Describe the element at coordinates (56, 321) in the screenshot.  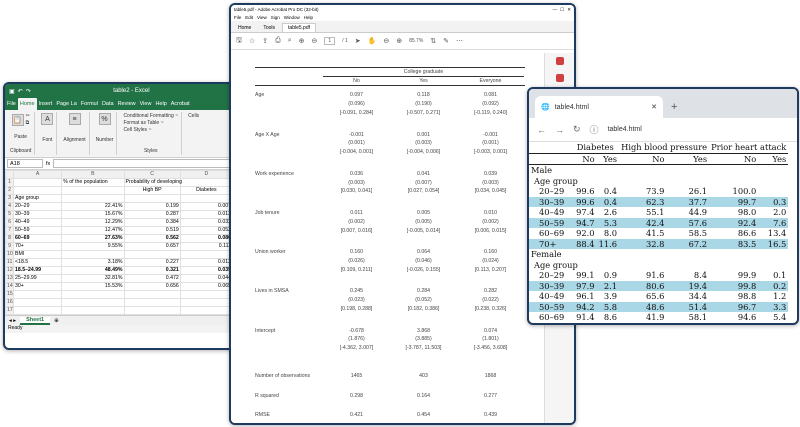
I see `add-sheet-icon: ⊕` at that location.